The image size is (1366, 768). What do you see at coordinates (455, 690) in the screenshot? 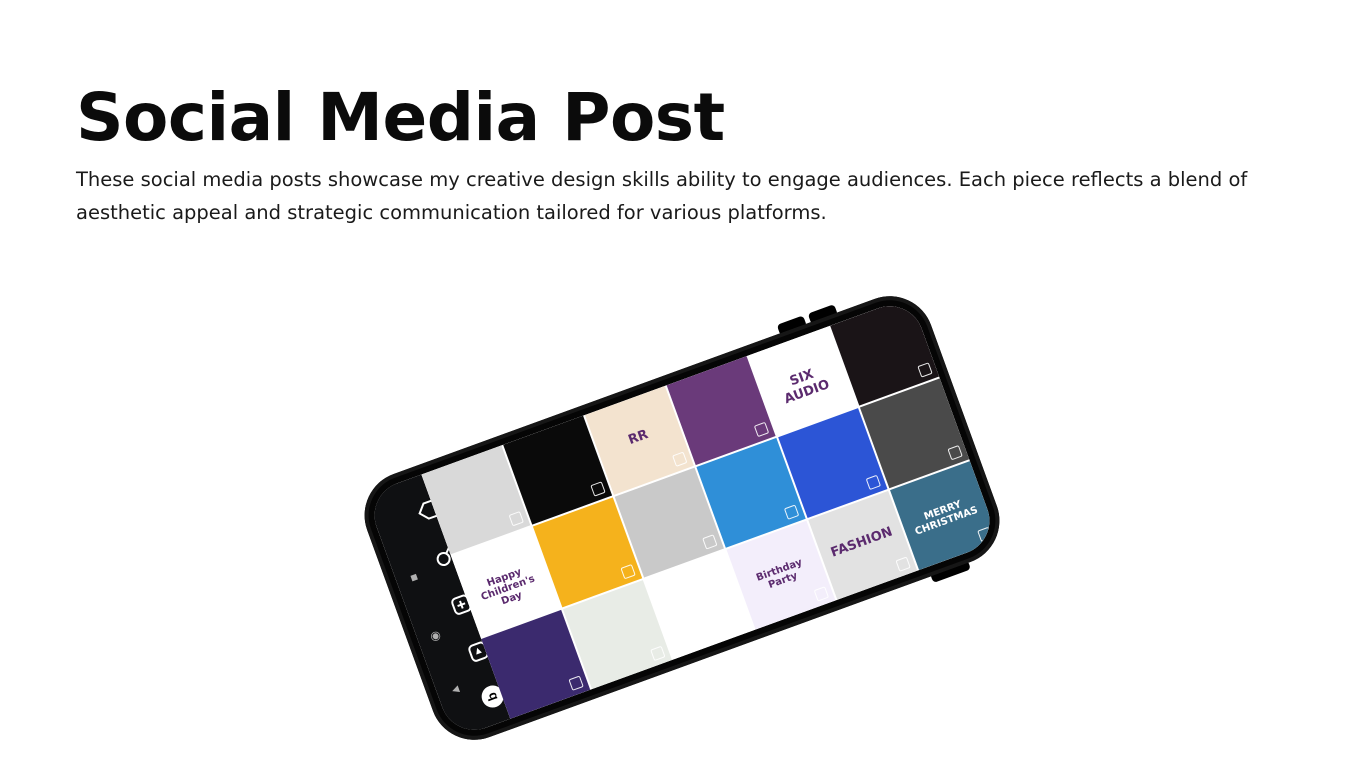
I see `triangle-back-icon: ▲` at bounding box center [455, 690].